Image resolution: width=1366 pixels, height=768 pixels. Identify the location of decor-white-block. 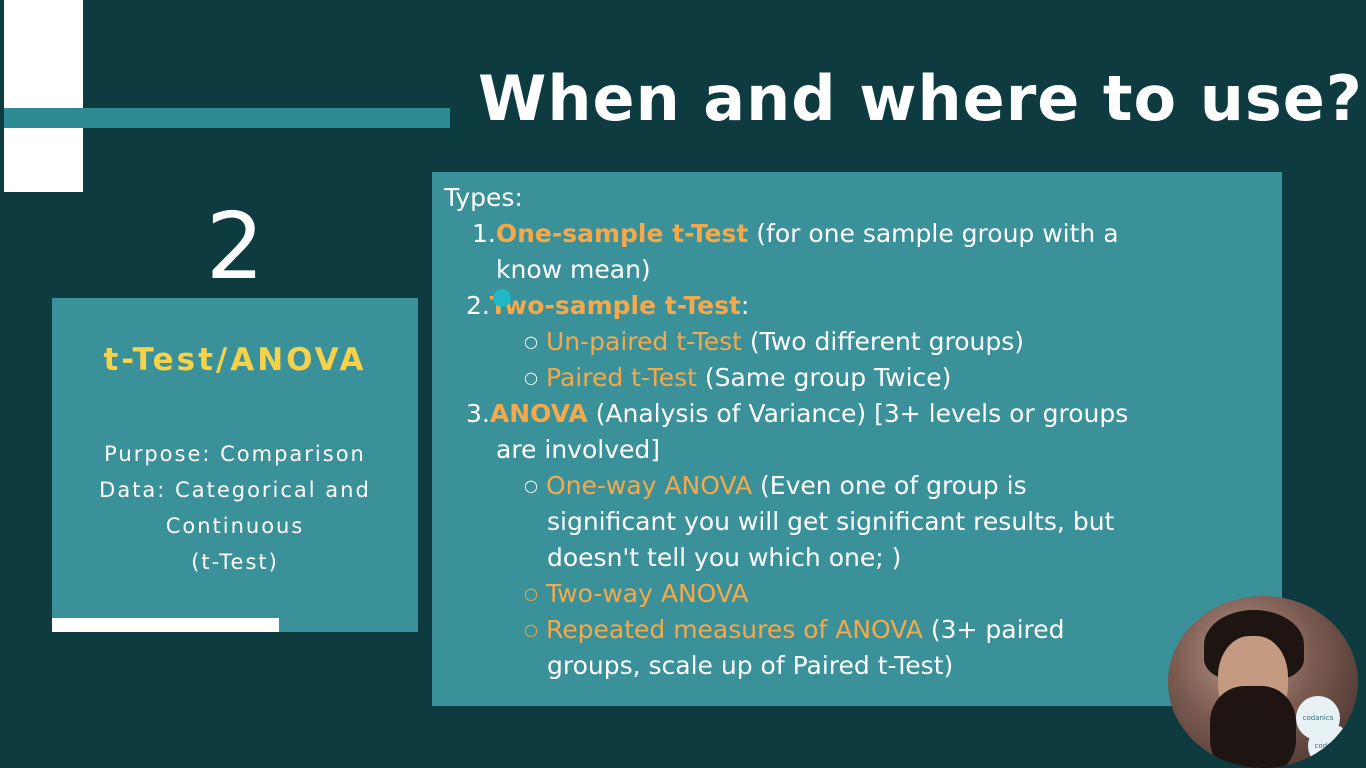
(43, 96).